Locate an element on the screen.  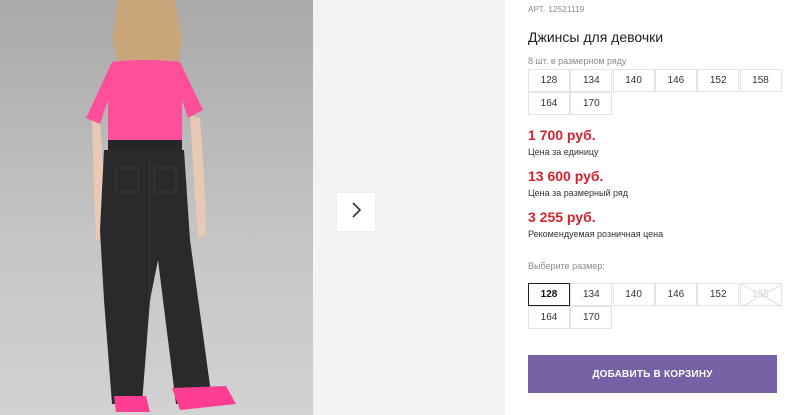
retail-price-note: Рекомендуемая розничная цена is located at coordinates (596, 234).